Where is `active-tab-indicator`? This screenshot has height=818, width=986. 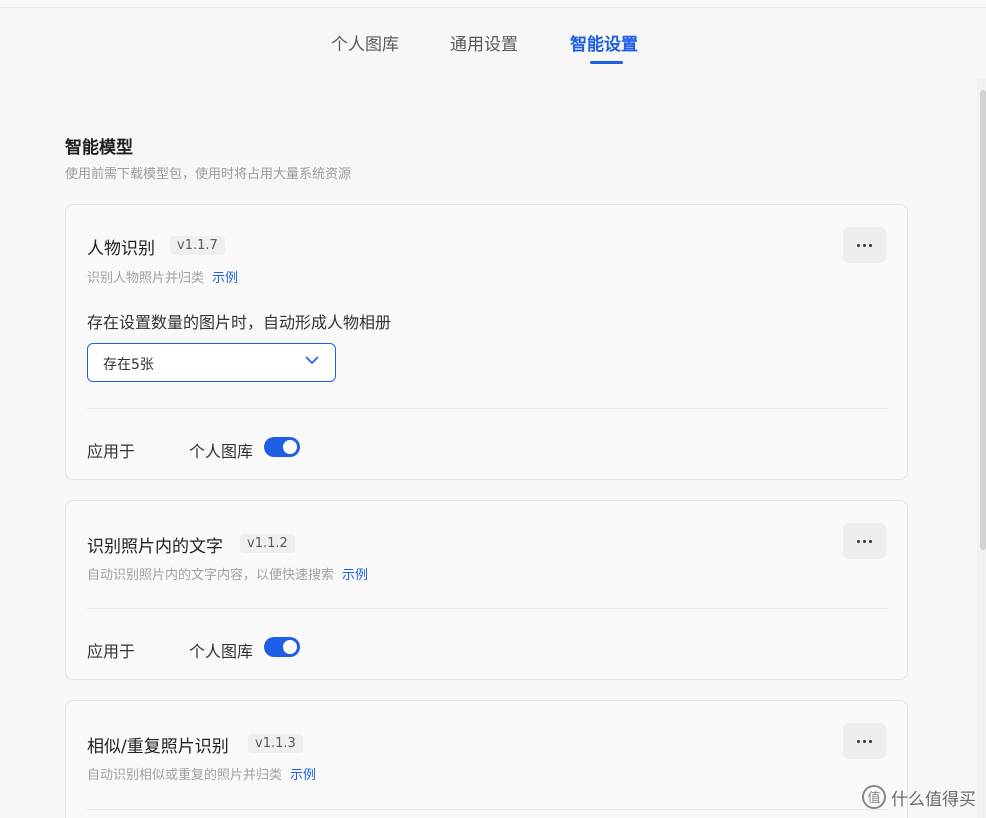
active-tab-indicator is located at coordinates (606, 62).